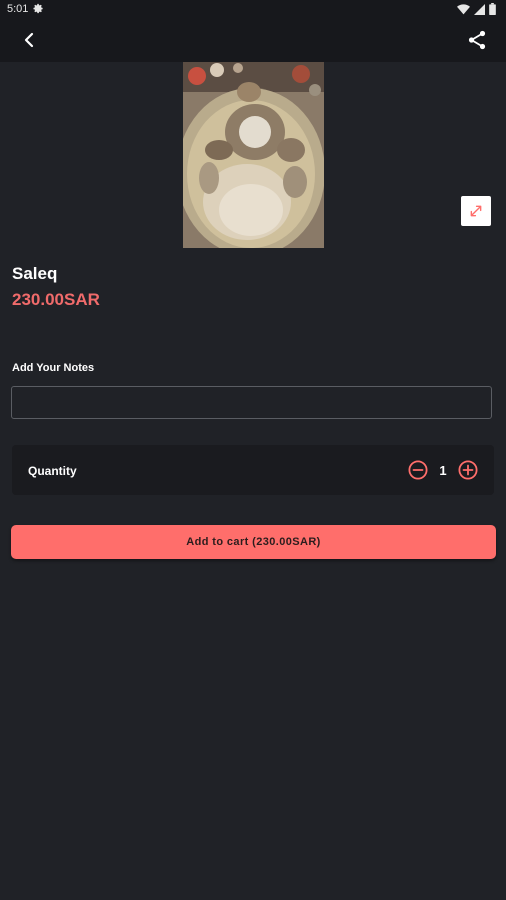 The height and width of the screenshot is (900, 506). What do you see at coordinates (251, 402) in the screenshot?
I see `notes-input` at bounding box center [251, 402].